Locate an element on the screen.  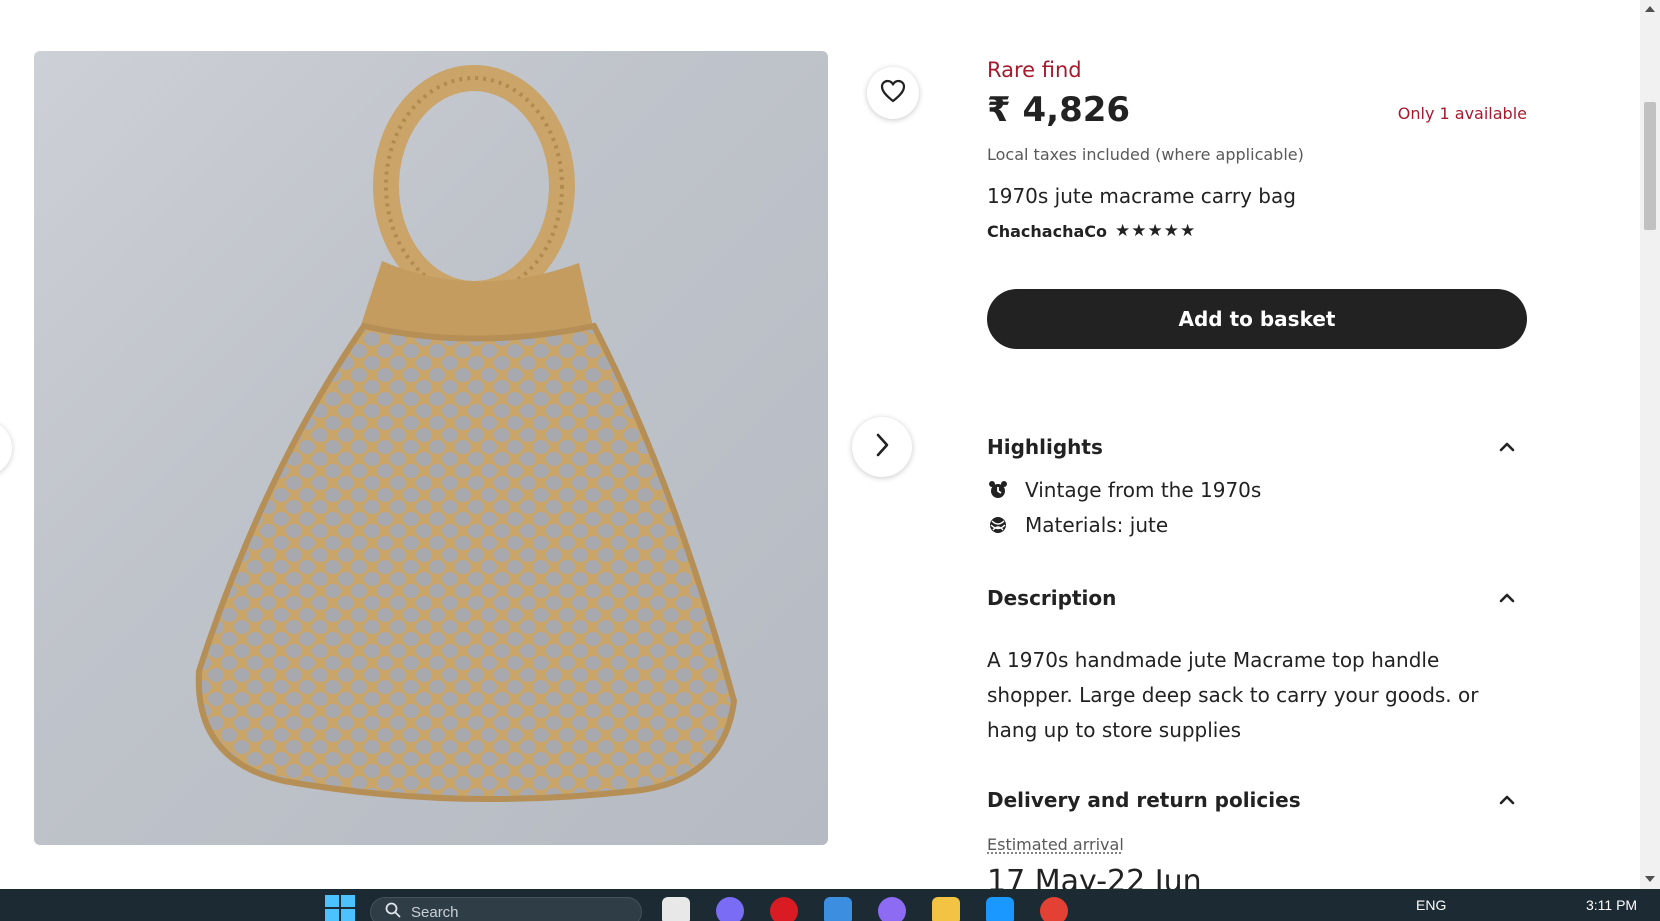
scroll-down-arrow-icon is located at coordinates (1650, 879).